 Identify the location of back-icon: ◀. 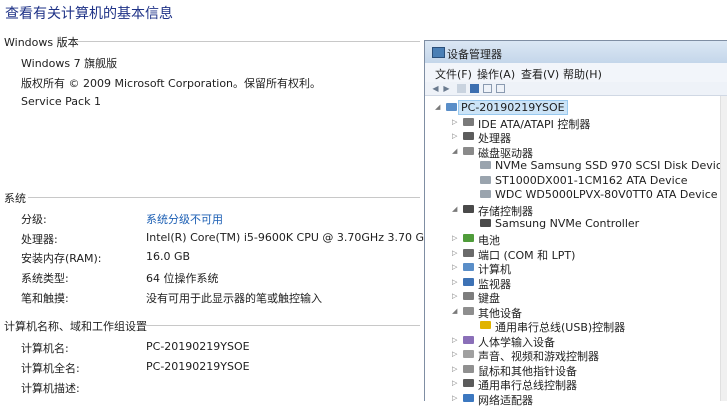
(435, 88).